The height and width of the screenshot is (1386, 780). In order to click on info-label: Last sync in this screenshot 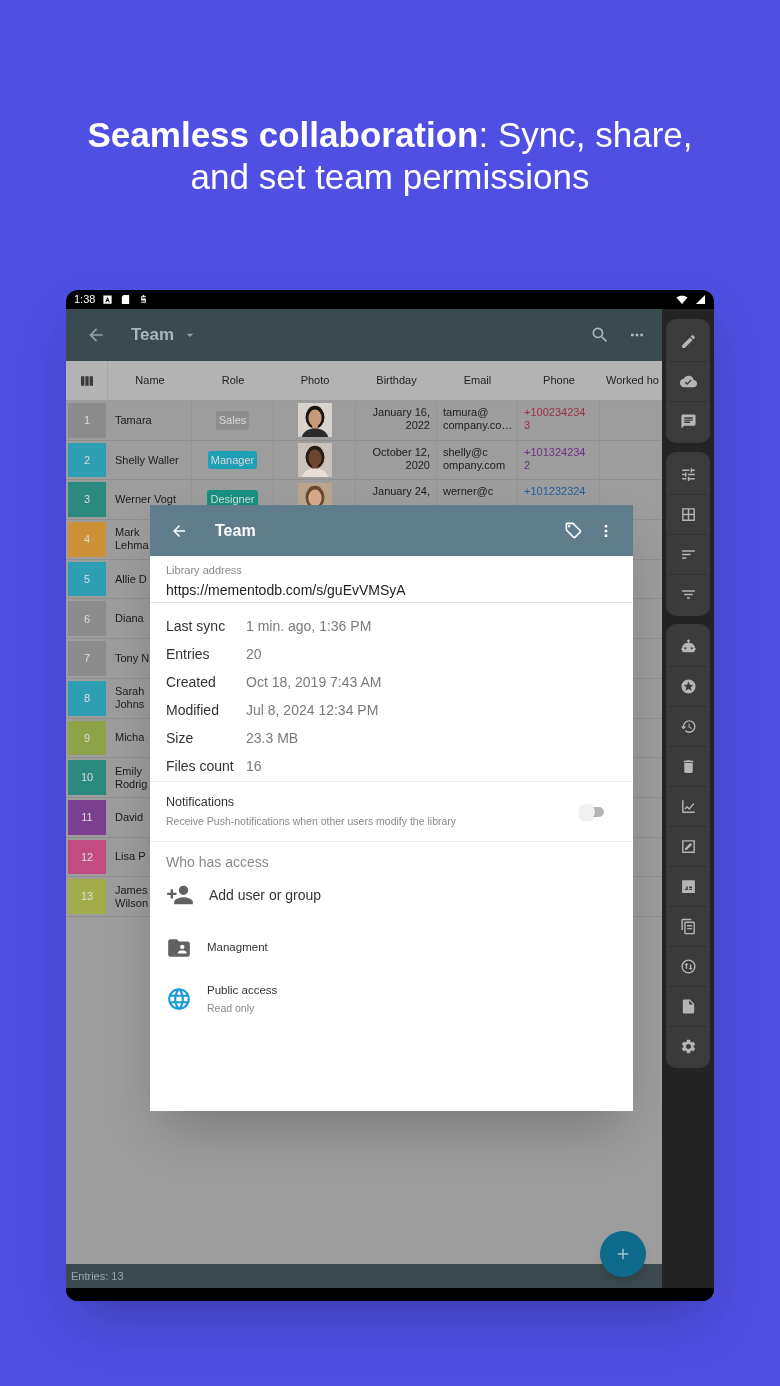, I will do `click(196, 626)`.